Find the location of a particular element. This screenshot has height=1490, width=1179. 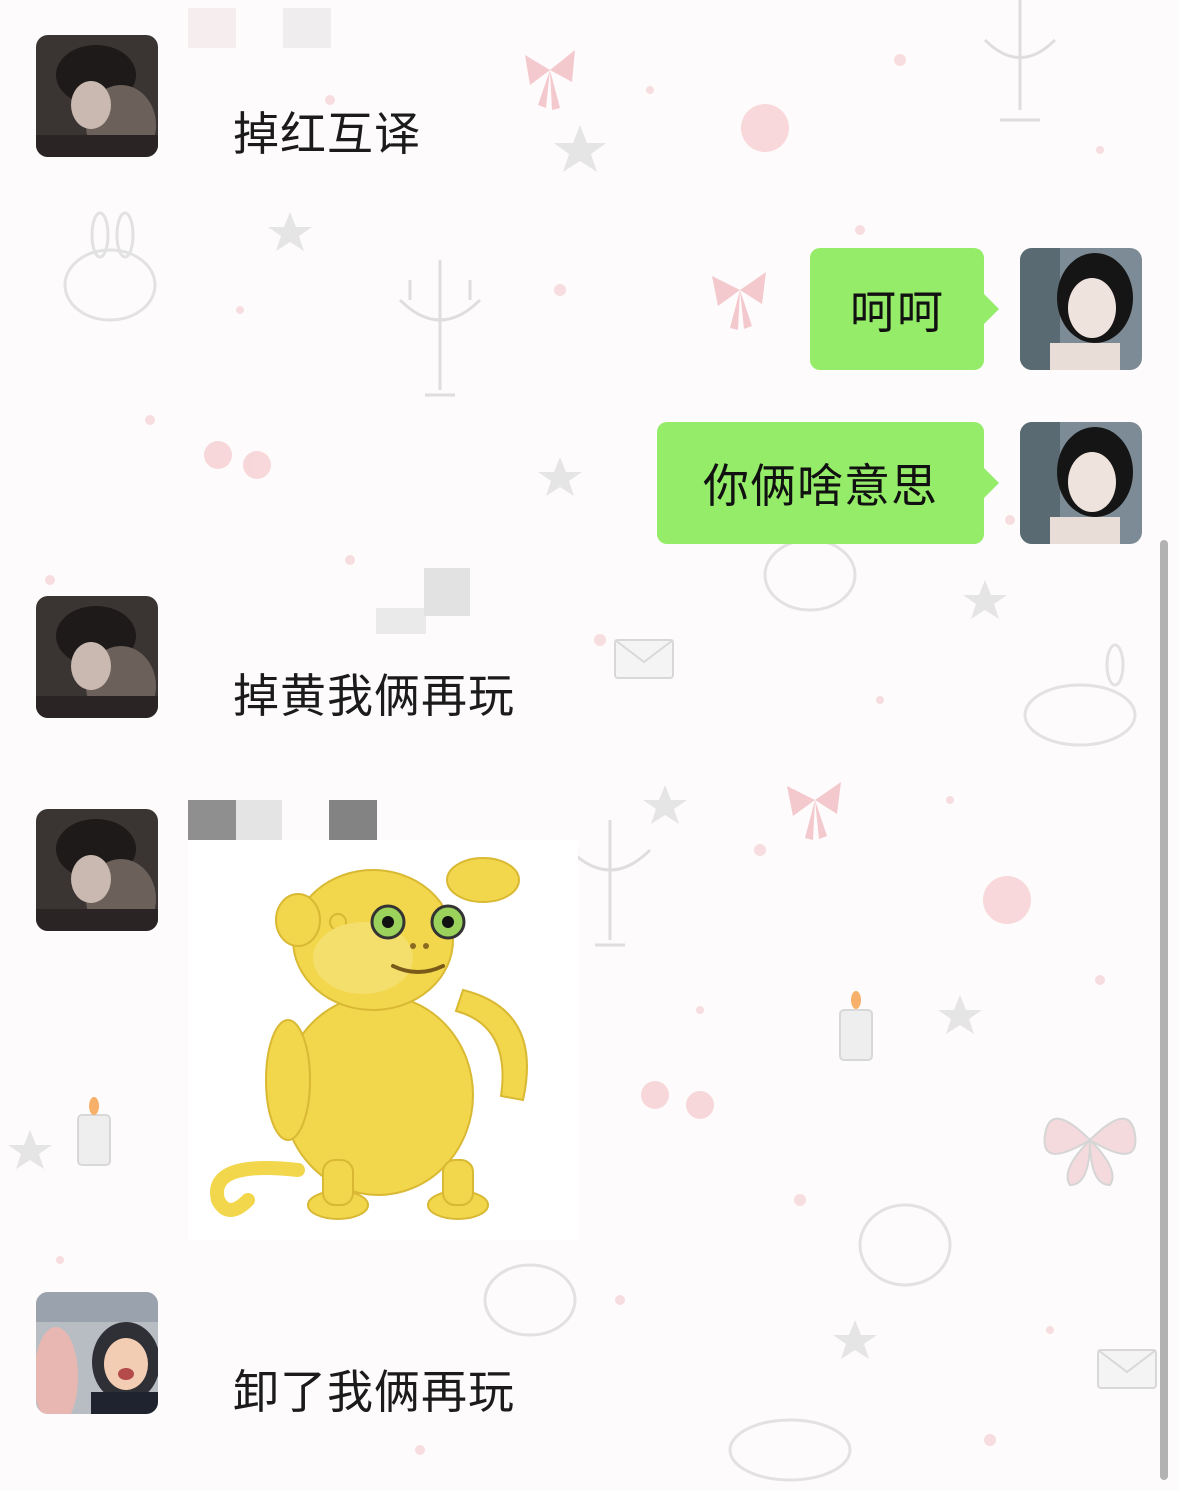

message-text: 卸了我俩再玩 is located at coordinates (374, 1392).